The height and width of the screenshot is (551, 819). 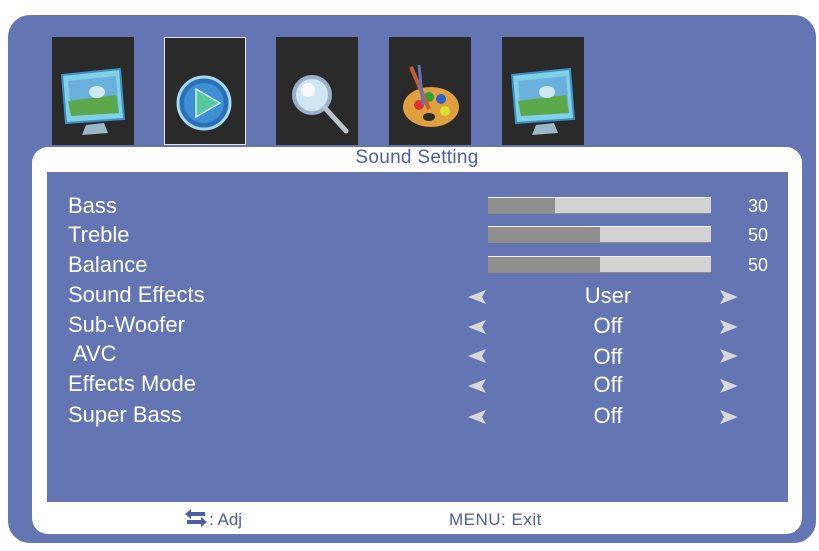 What do you see at coordinates (92, 354) in the screenshot?
I see `avc-label: AVC` at bounding box center [92, 354].